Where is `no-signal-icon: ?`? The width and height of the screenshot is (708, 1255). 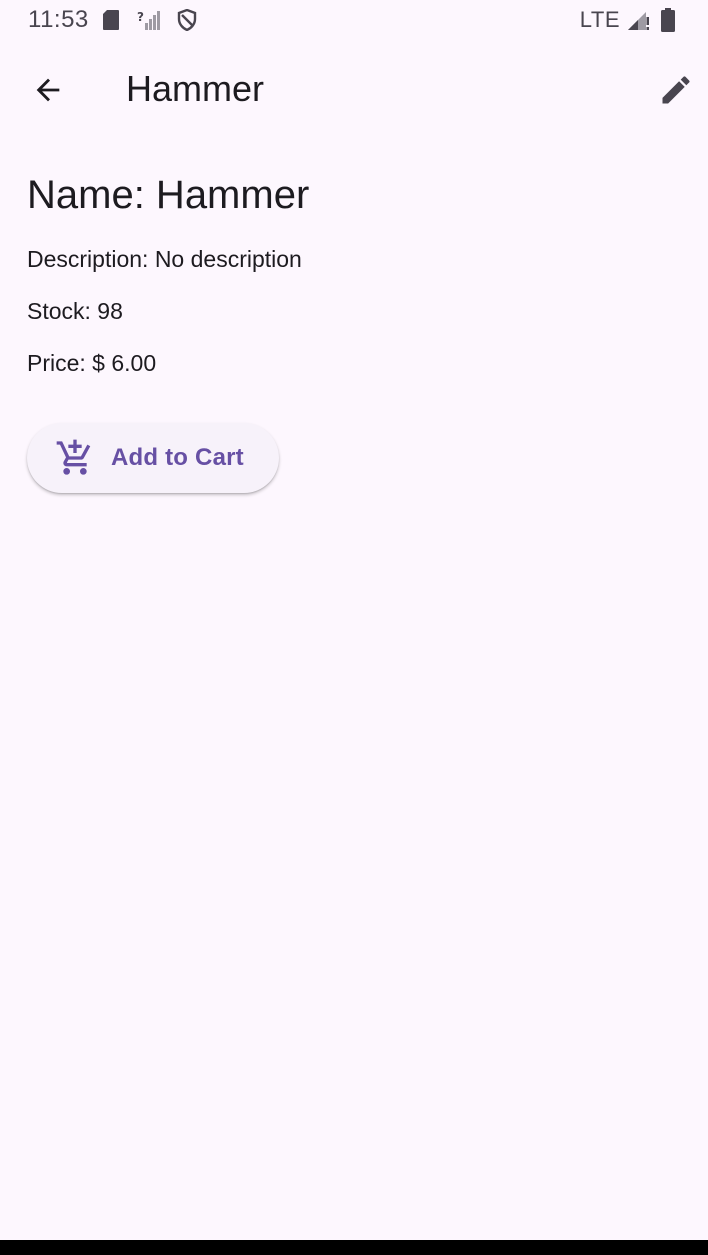
no-signal-icon: ? is located at coordinates (149, 20).